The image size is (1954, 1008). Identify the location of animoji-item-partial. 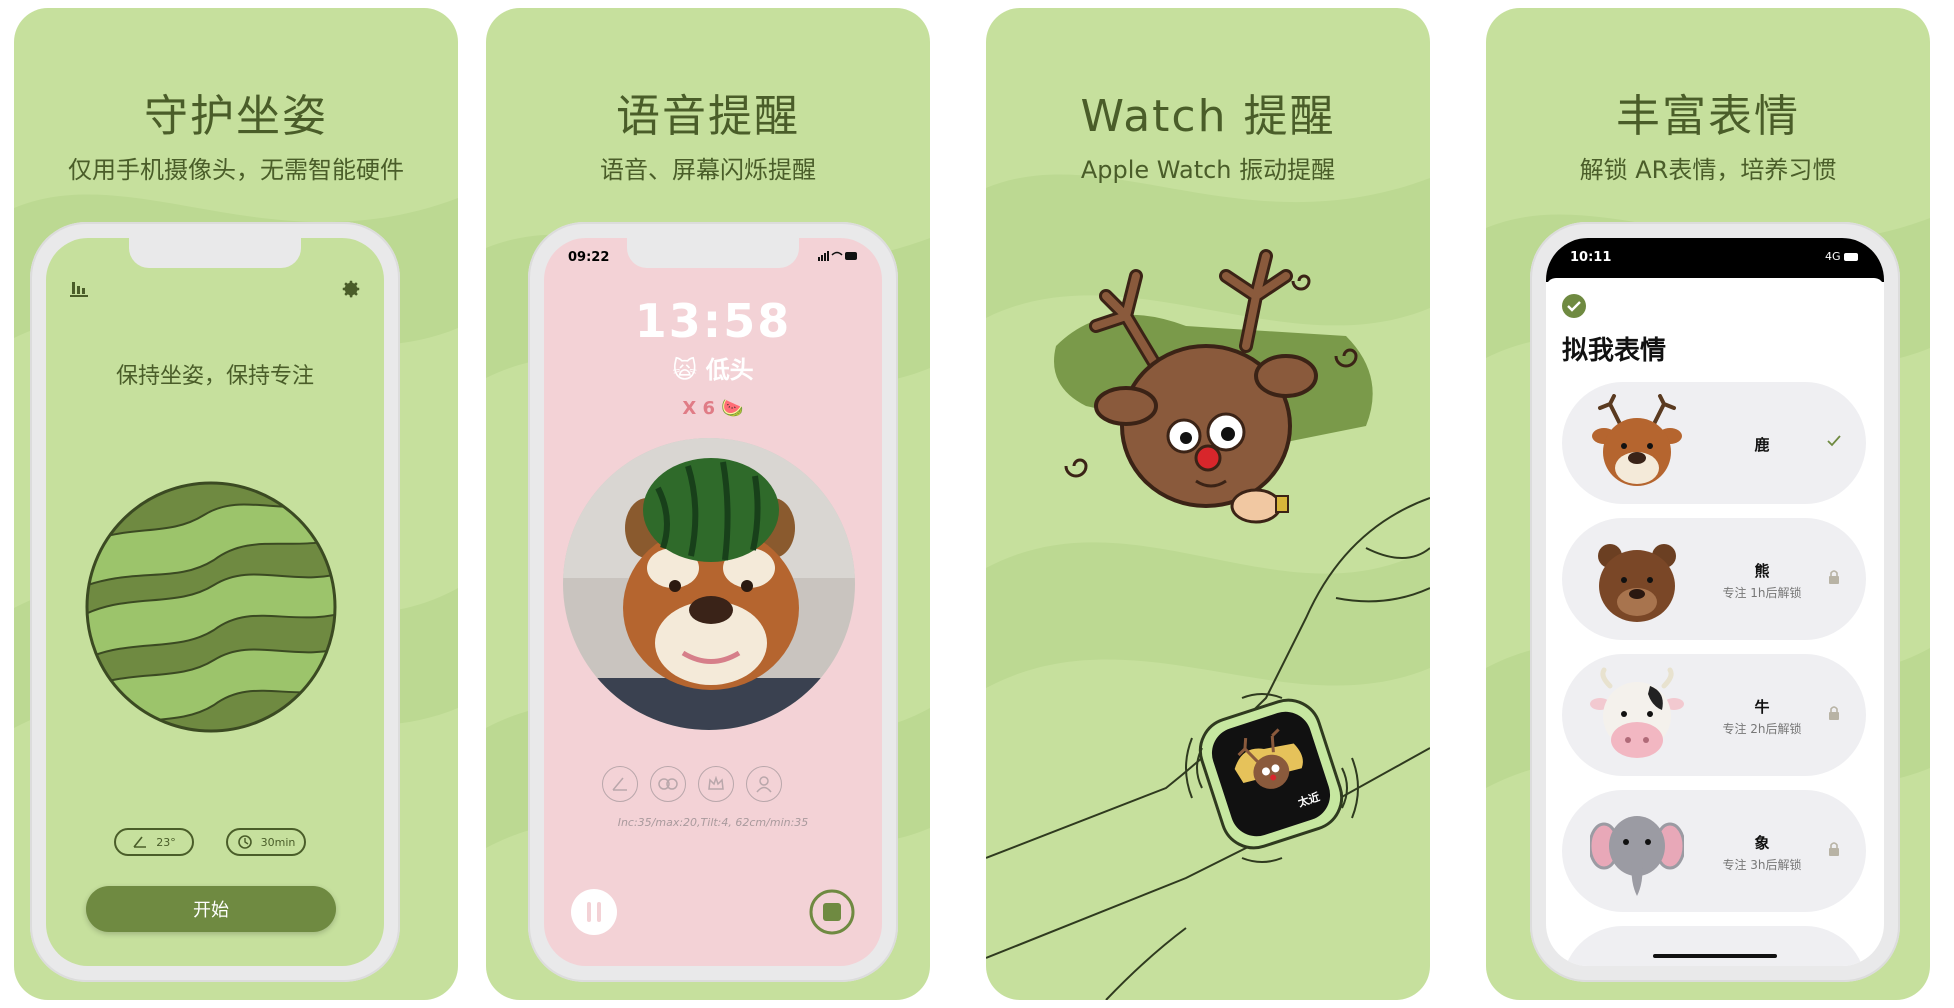
(1714, 946).